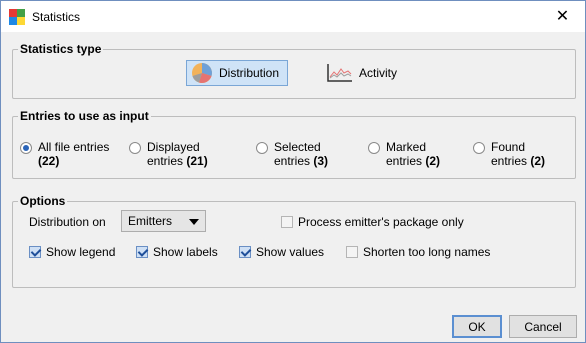 The height and width of the screenshot is (343, 586). I want to click on radio-all-file-entries: All file entries (22), so click(64, 154).